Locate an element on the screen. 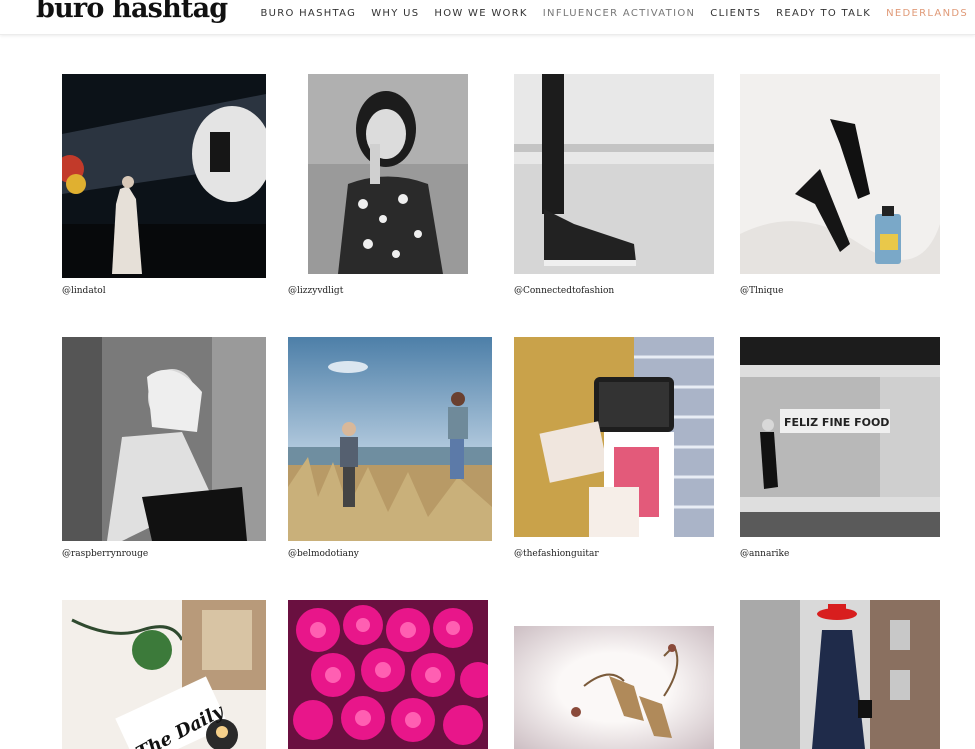 This screenshot has width=975, height=749. photo-flower-candle: The Daily is located at coordinates (164, 674).